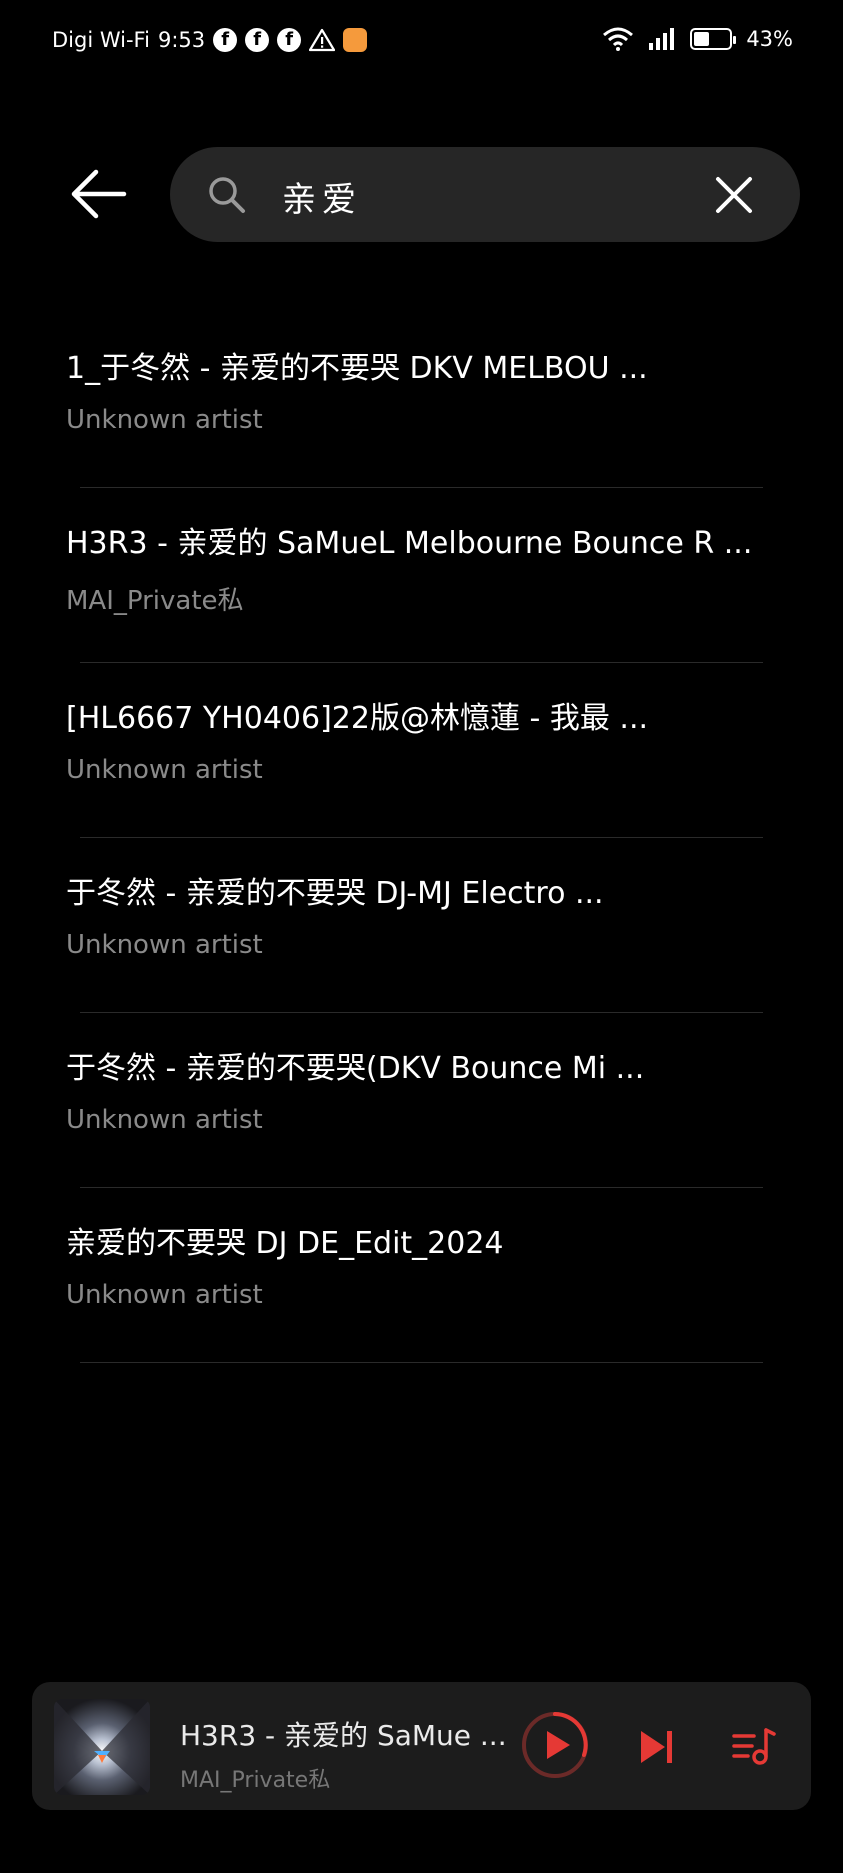 The height and width of the screenshot is (1873, 843). What do you see at coordinates (657, 1747) in the screenshot?
I see `next-track-icon` at bounding box center [657, 1747].